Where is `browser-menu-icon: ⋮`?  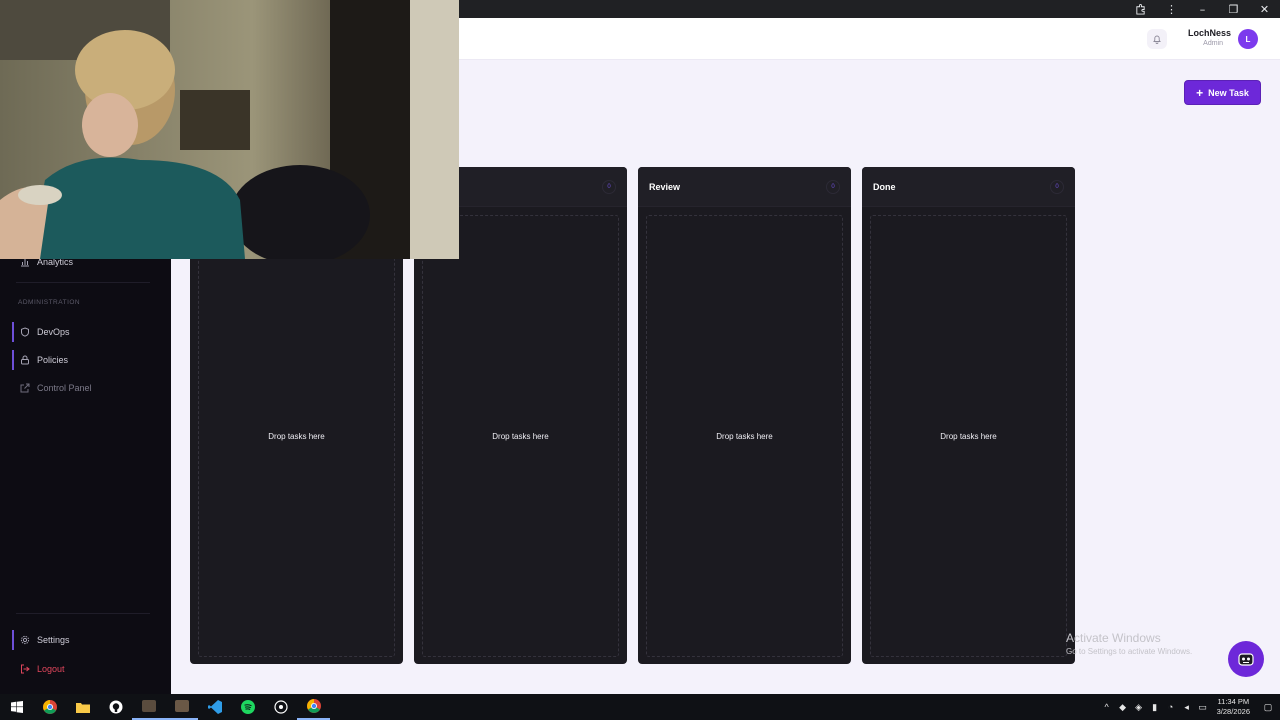
browser-menu-icon: ⋮ is located at coordinates (1171, 9).